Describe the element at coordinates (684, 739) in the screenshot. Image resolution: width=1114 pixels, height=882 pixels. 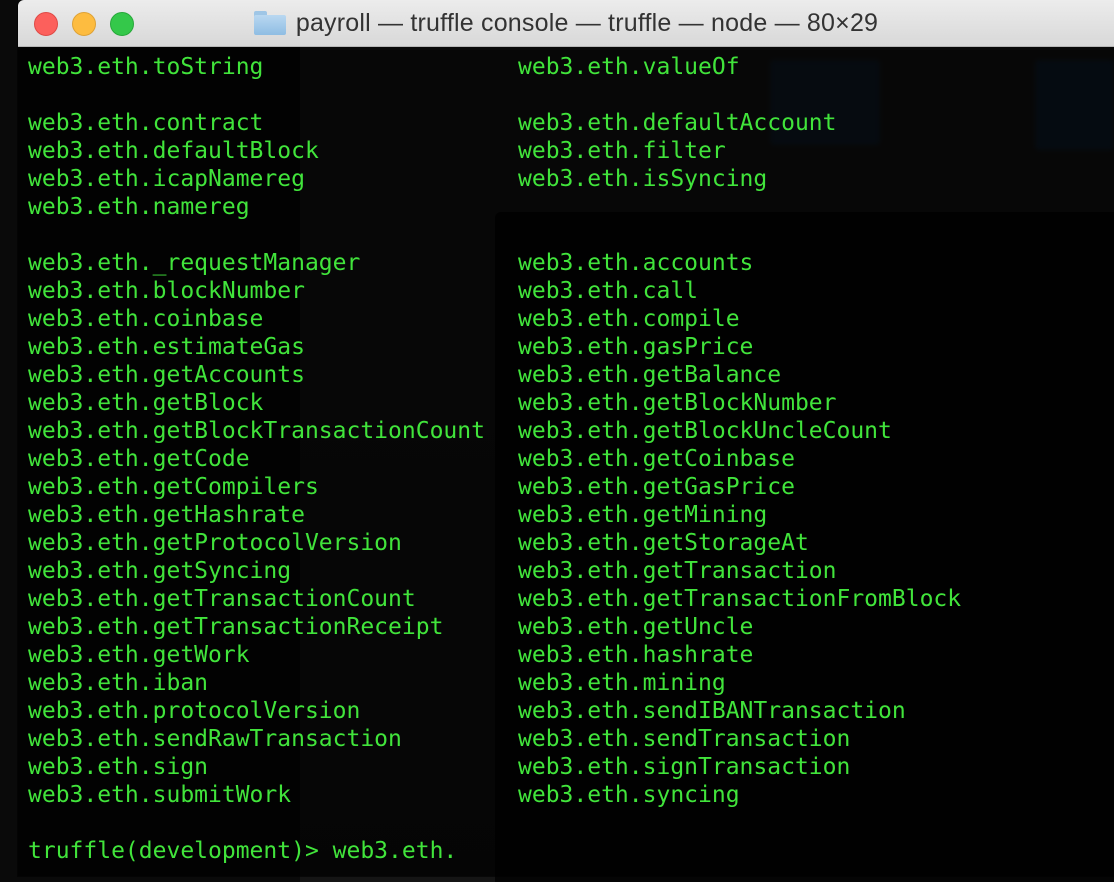
I see `completion-item: web3.eth.sendTransaction` at that location.